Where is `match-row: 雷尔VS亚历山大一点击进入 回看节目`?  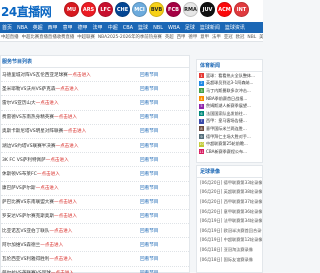
match-row: 雷尔VS亚历山大一点击进入 回看节目 is located at coordinates (95, 103).